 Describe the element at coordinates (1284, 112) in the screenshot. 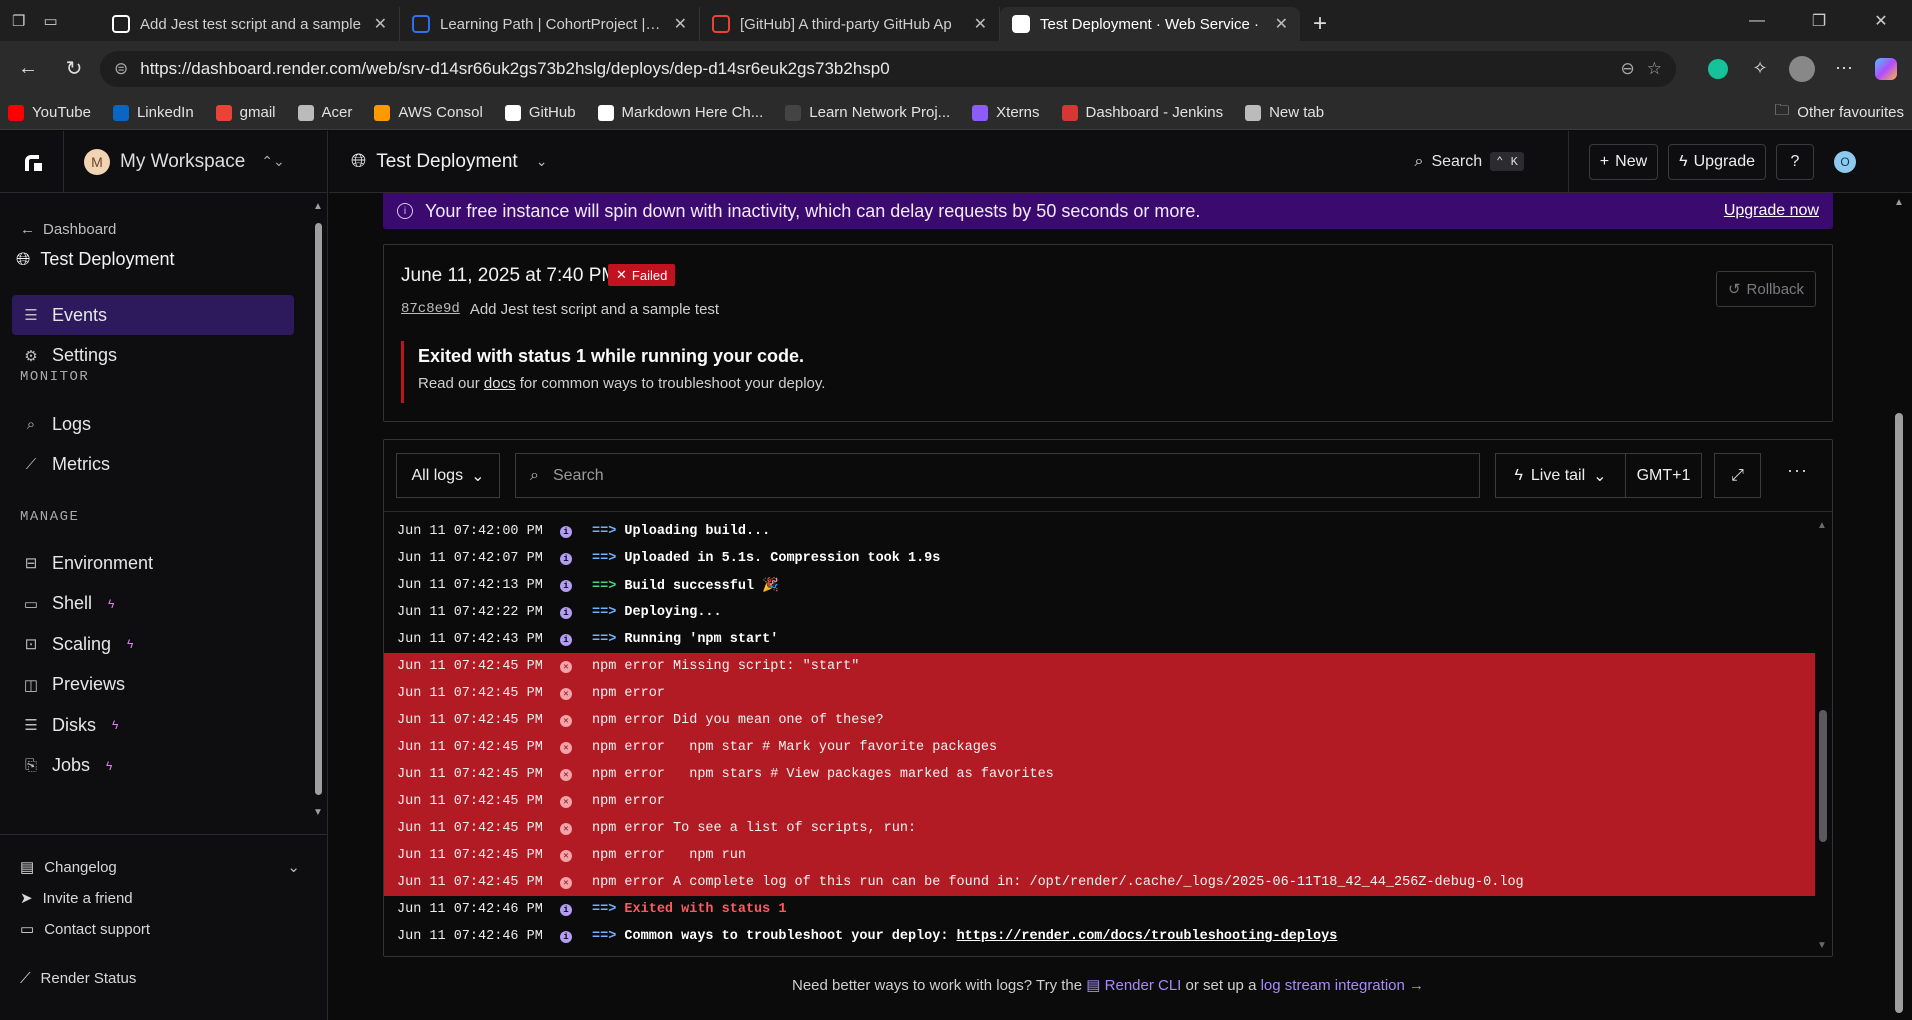

I see `bookmark-item: New tab` at that location.